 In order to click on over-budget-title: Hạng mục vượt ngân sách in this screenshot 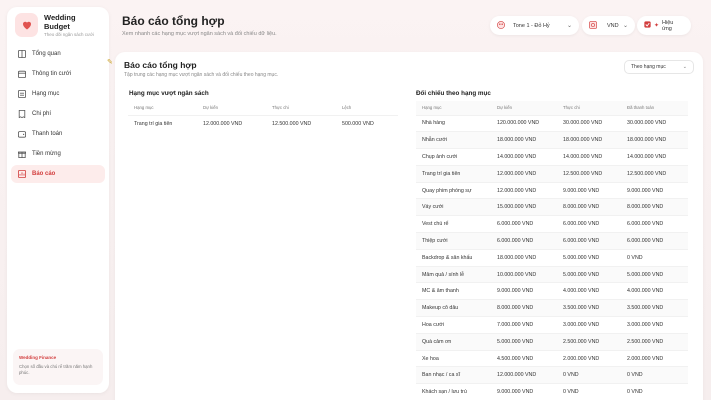, I will do `click(169, 93)`.